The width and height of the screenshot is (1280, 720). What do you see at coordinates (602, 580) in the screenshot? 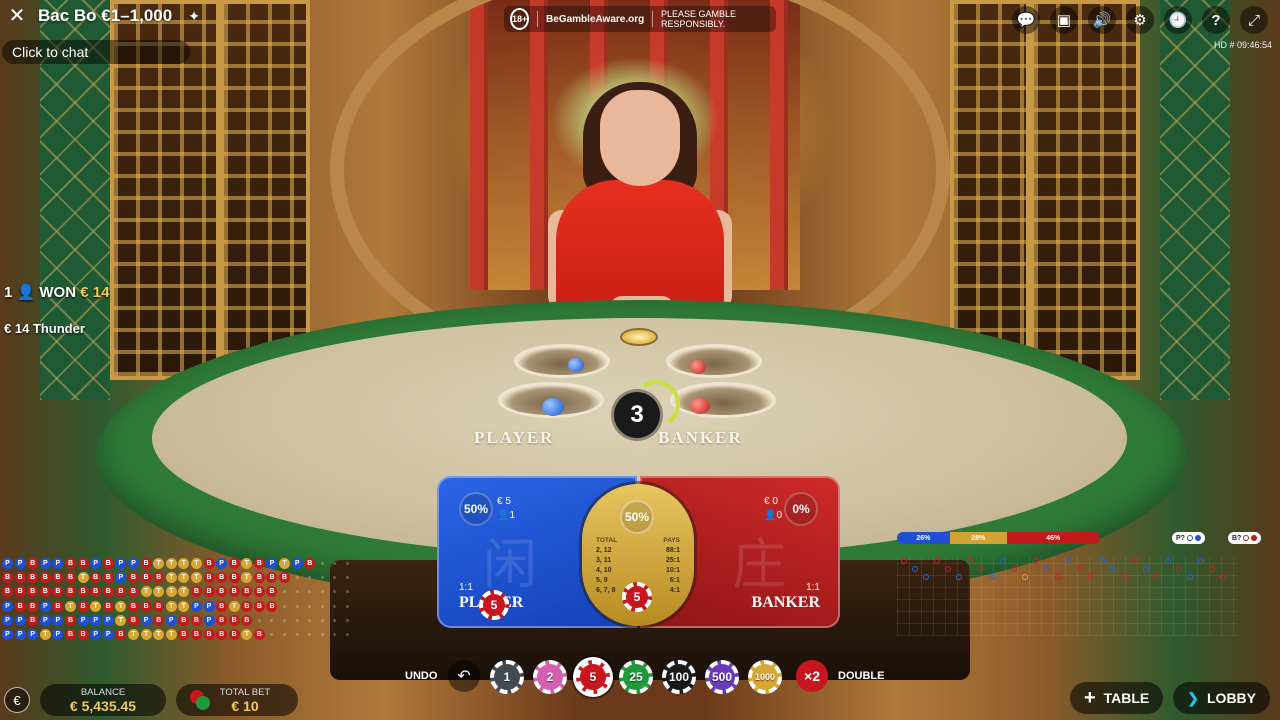
I see `payout-total: 5, 9` at bounding box center [602, 580].